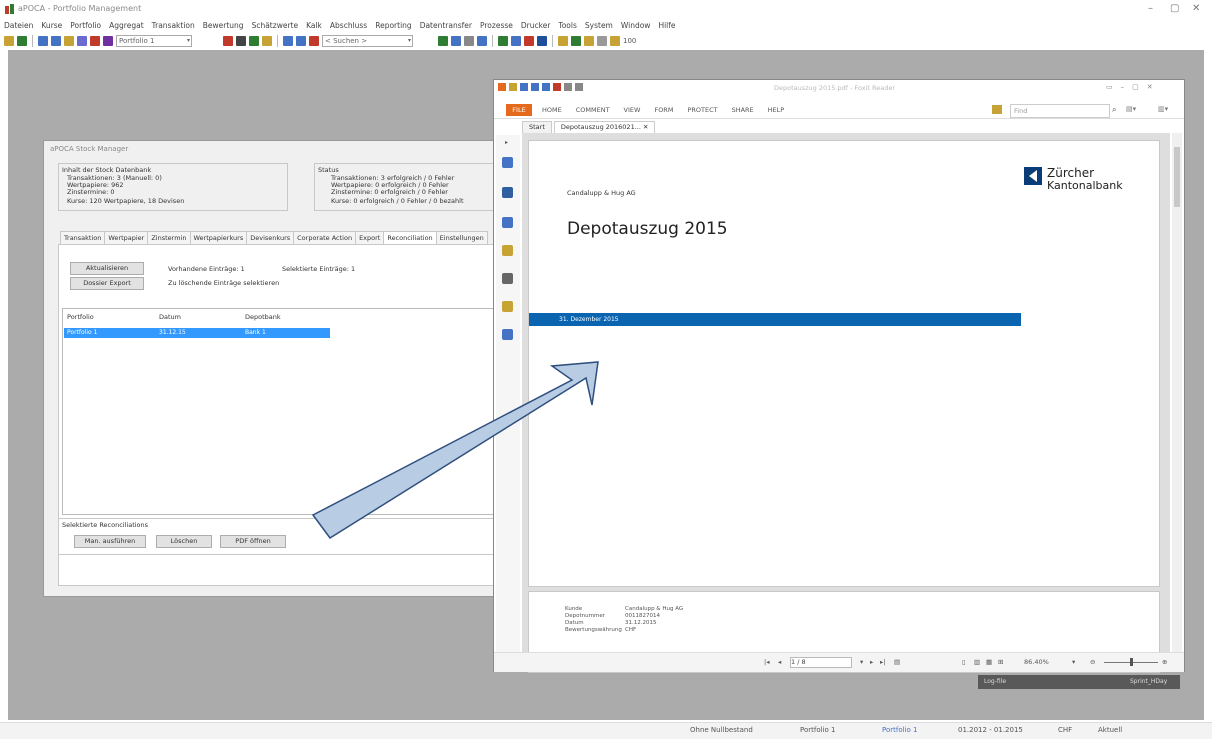  Describe the element at coordinates (899, 730) in the screenshot. I see `status-portfolio-link: Portfolio 1` at that location.